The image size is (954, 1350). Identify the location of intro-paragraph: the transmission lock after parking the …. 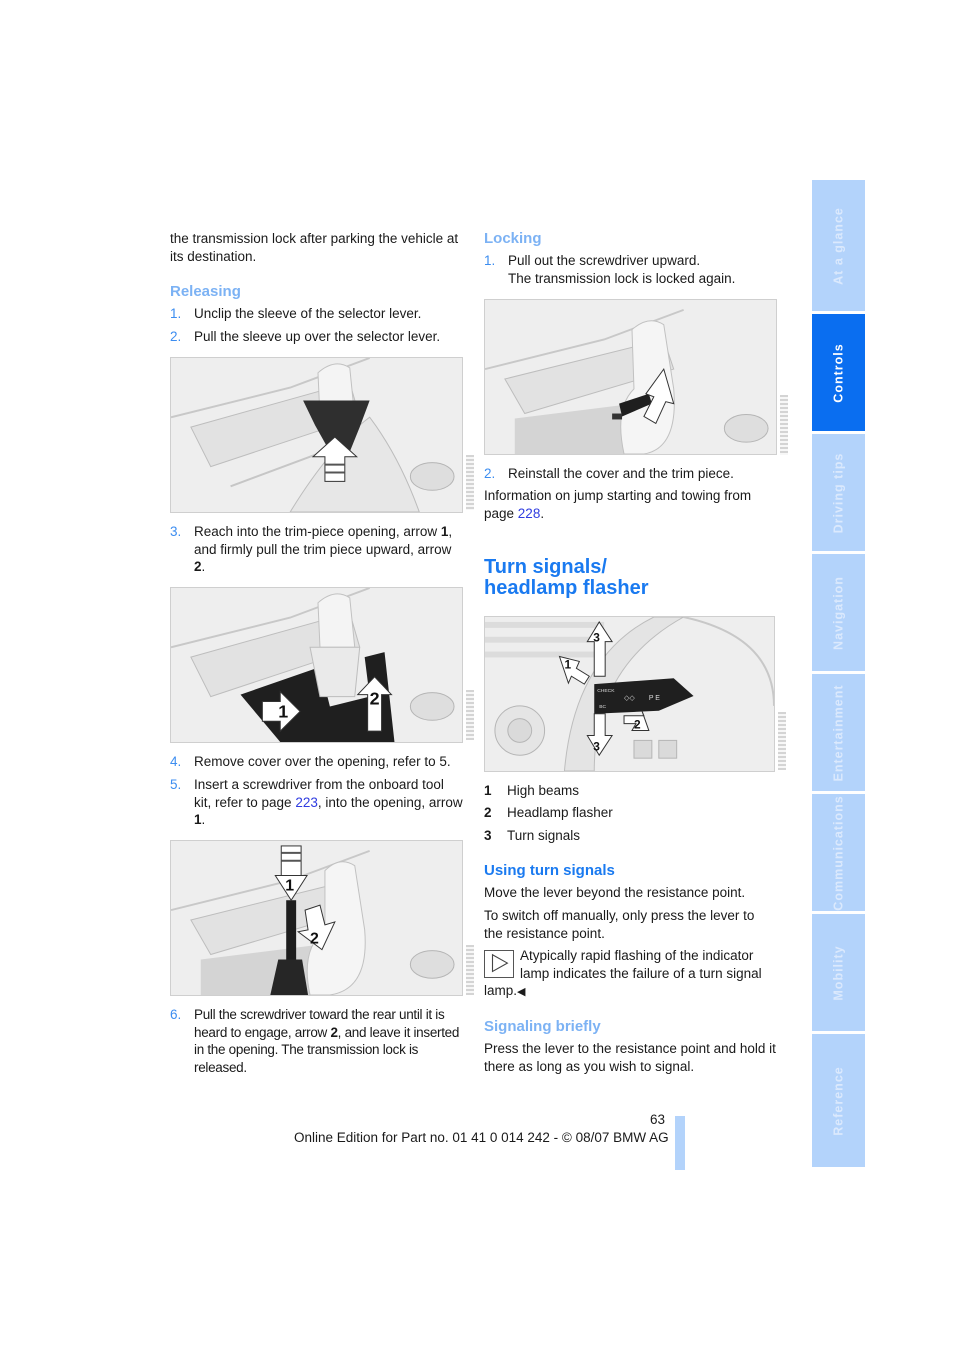
(314, 247).